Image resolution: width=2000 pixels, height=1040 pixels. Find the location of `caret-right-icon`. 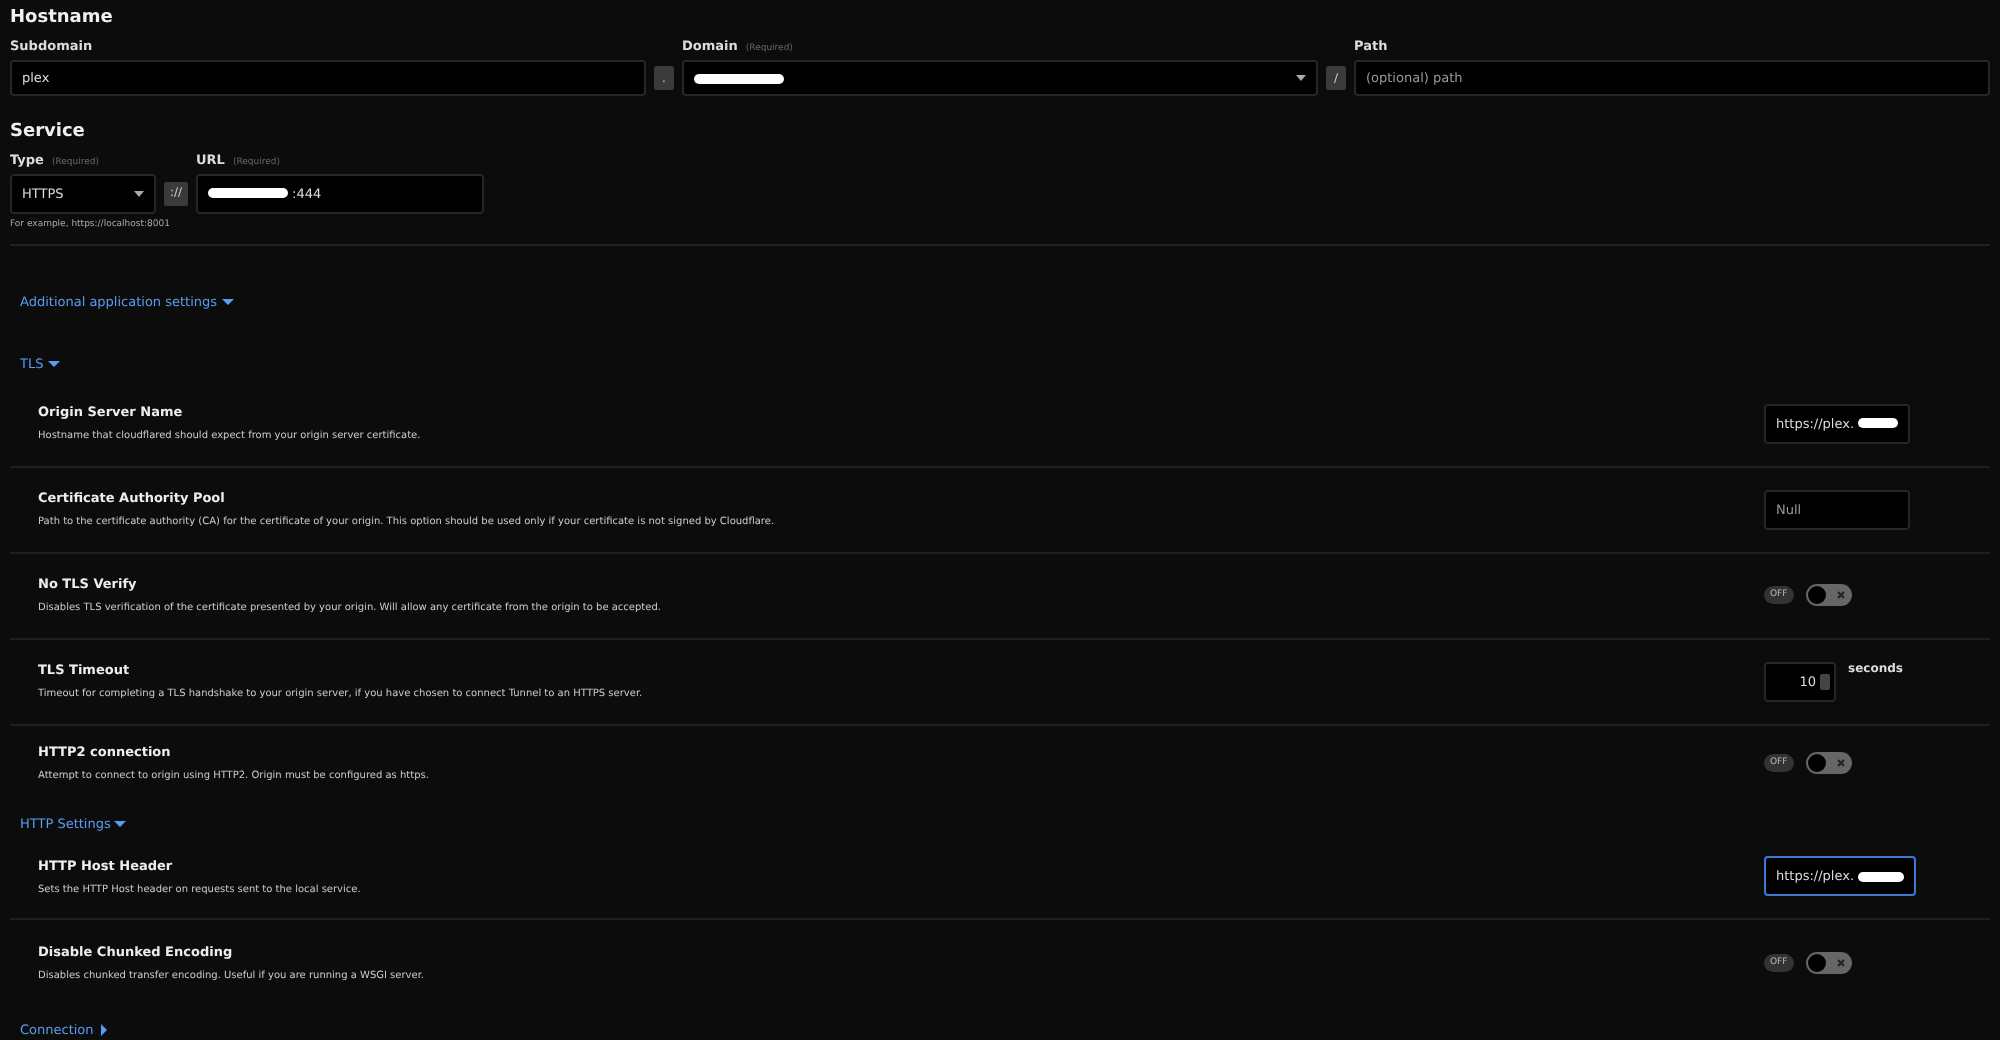

caret-right-icon is located at coordinates (103, 1030).